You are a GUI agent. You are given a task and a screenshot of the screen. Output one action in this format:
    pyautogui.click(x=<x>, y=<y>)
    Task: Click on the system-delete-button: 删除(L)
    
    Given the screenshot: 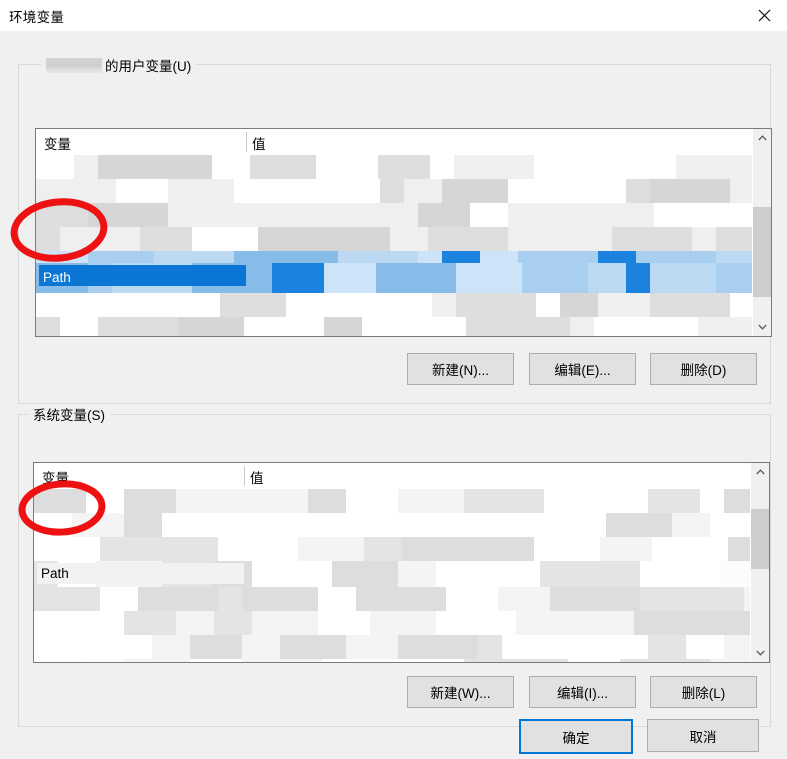 What is the action you would take?
    pyautogui.click(x=703, y=692)
    